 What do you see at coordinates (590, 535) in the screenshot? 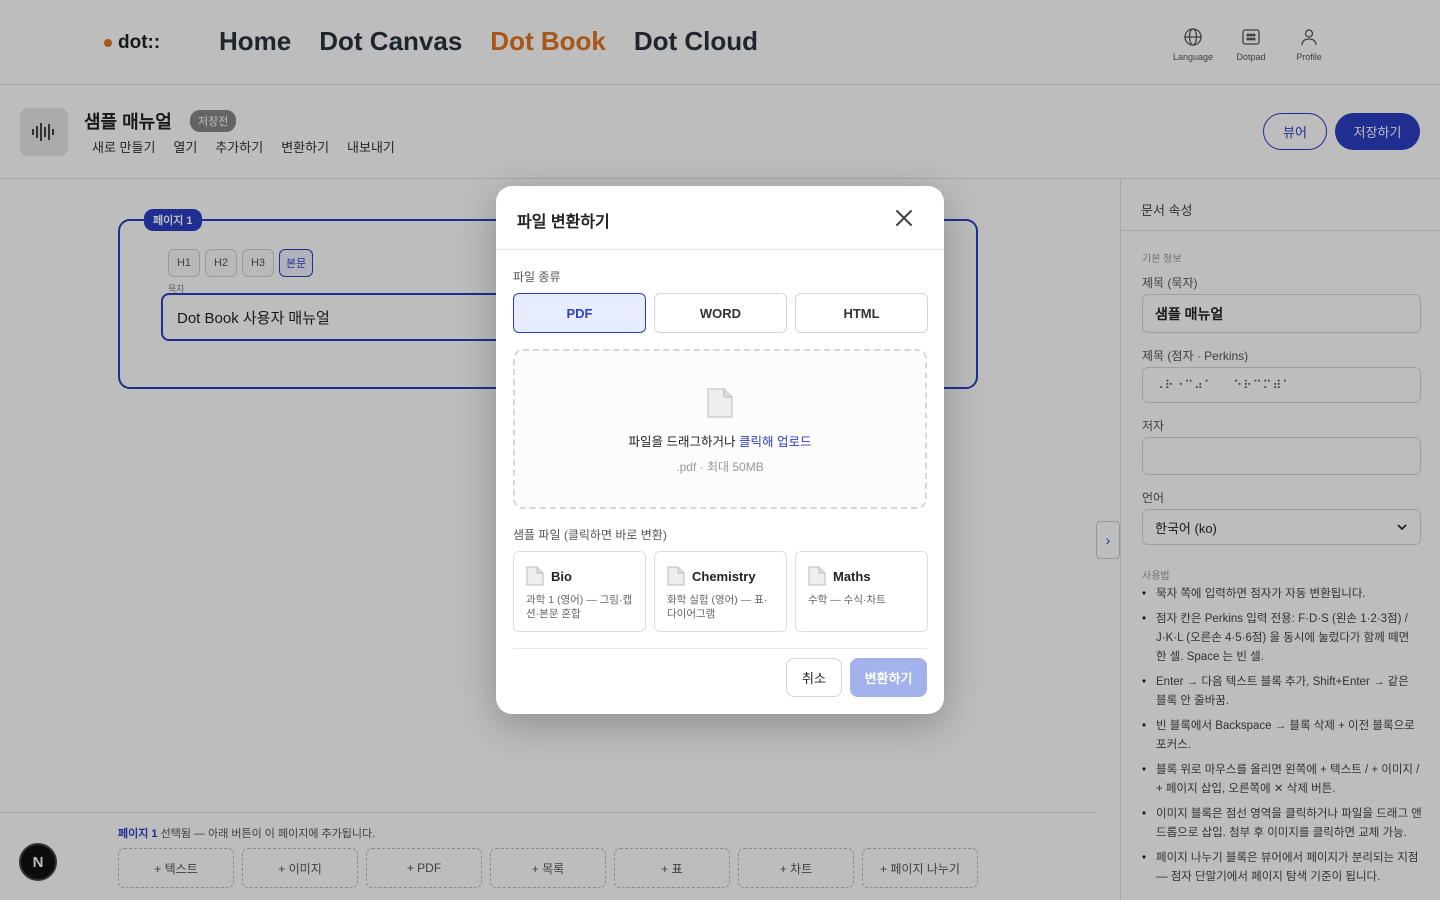
I see `samples-label: 샘플 파일 (클릭하면 바로 변환)` at bounding box center [590, 535].